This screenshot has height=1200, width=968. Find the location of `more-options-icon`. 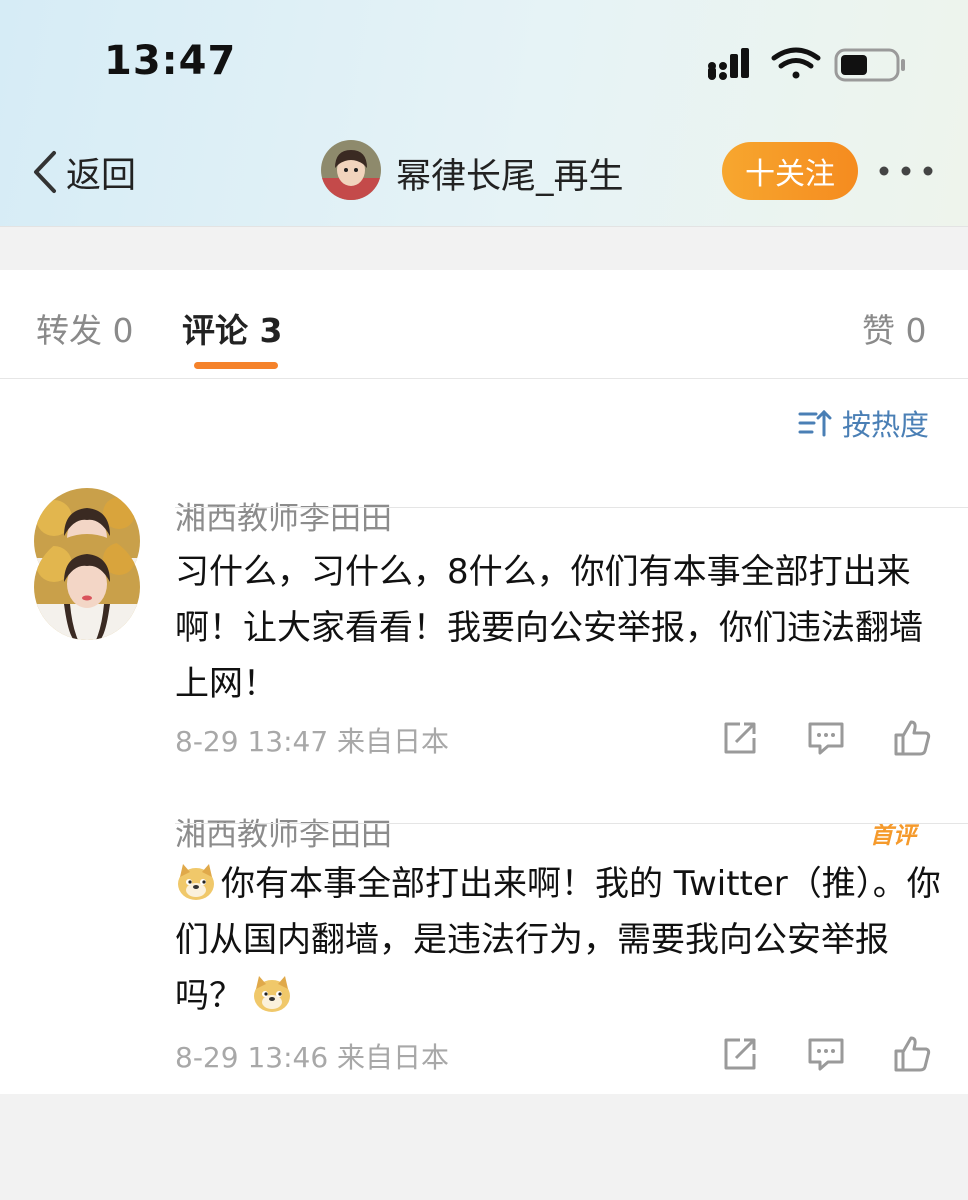

more-options-icon is located at coordinates (906, 171).